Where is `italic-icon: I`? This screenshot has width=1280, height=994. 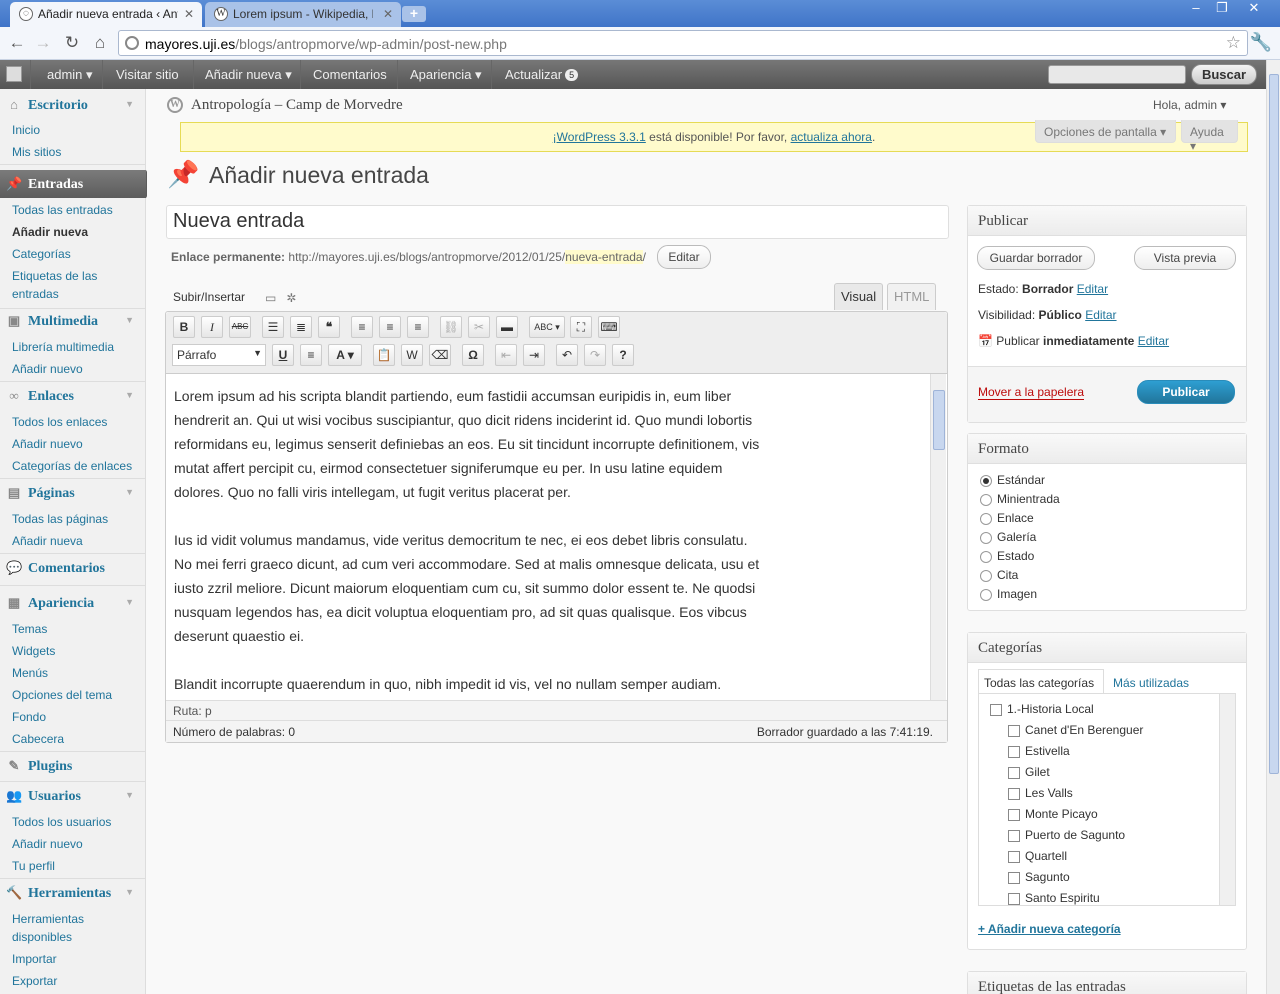 italic-icon: I is located at coordinates (212, 327).